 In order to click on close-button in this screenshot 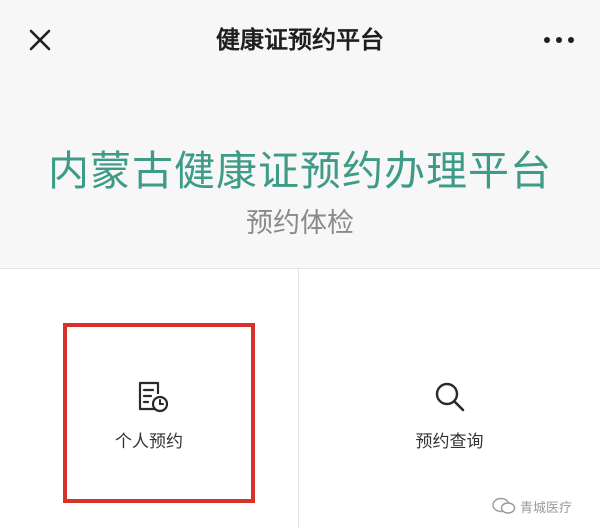, I will do `click(40, 40)`.